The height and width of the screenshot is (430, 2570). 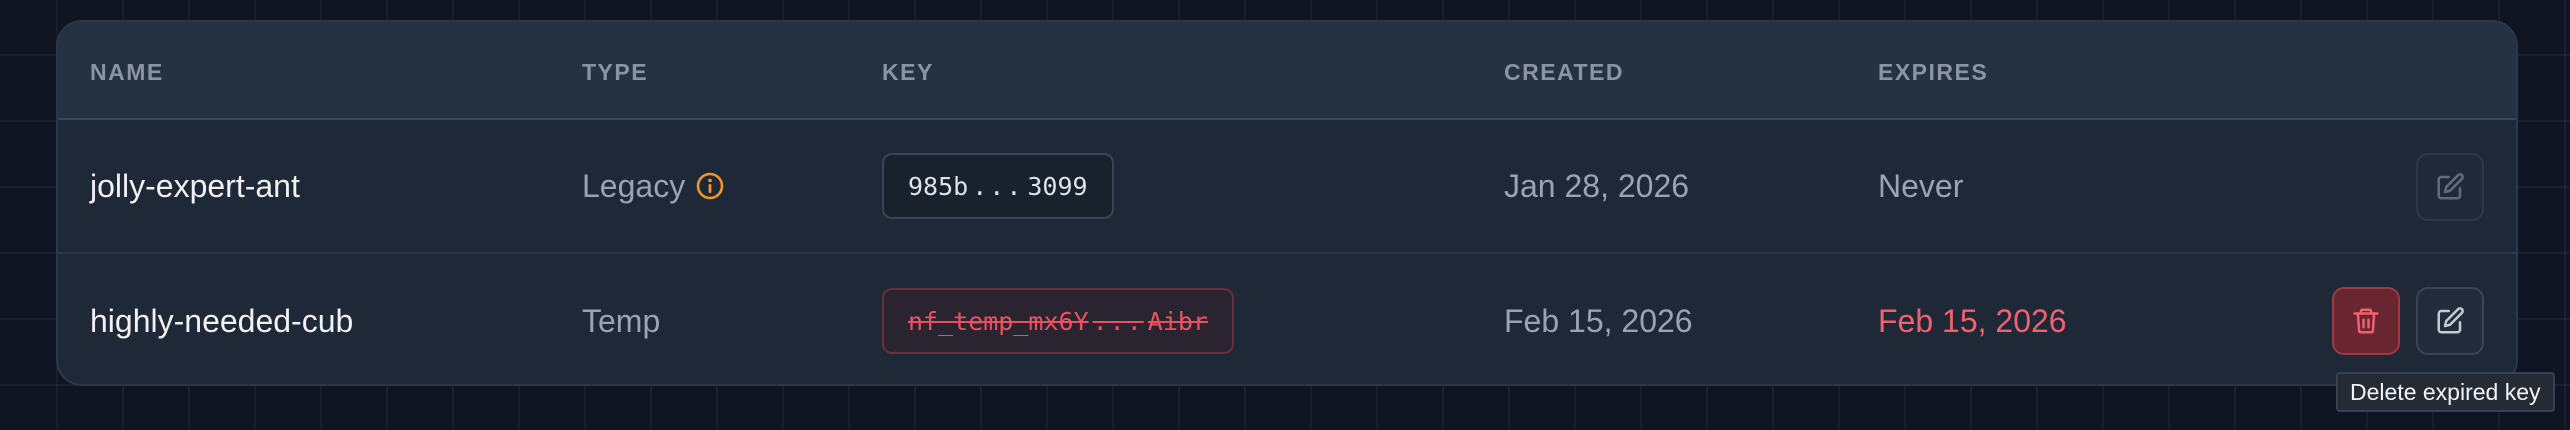 What do you see at coordinates (634, 185) in the screenshot?
I see `key-type-label: Legacy` at bounding box center [634, 185].